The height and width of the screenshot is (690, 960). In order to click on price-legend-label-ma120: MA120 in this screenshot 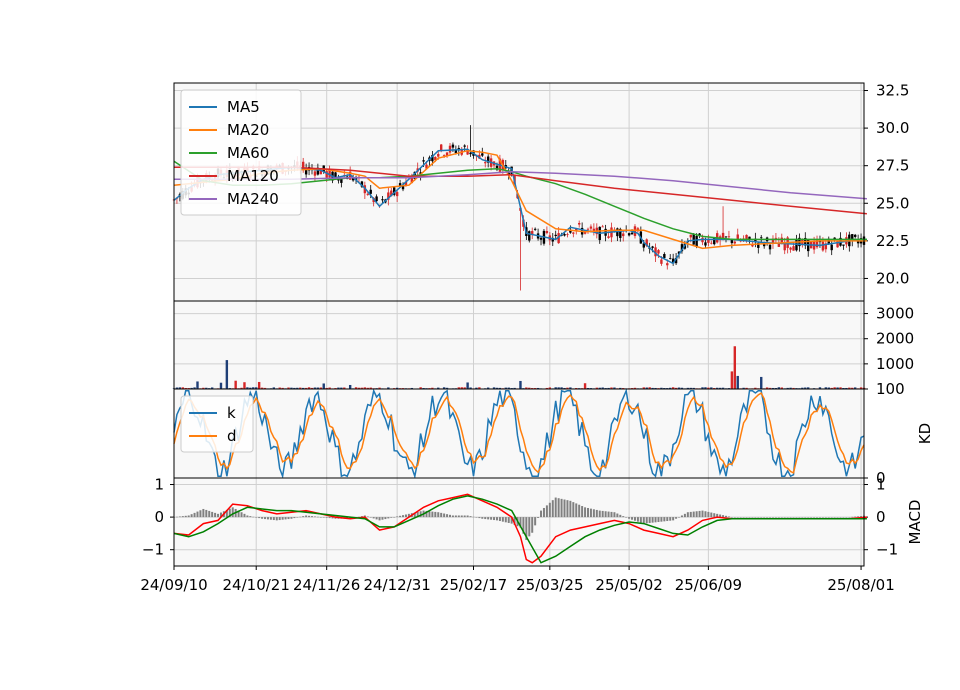, I will do `click(253, 176)`.